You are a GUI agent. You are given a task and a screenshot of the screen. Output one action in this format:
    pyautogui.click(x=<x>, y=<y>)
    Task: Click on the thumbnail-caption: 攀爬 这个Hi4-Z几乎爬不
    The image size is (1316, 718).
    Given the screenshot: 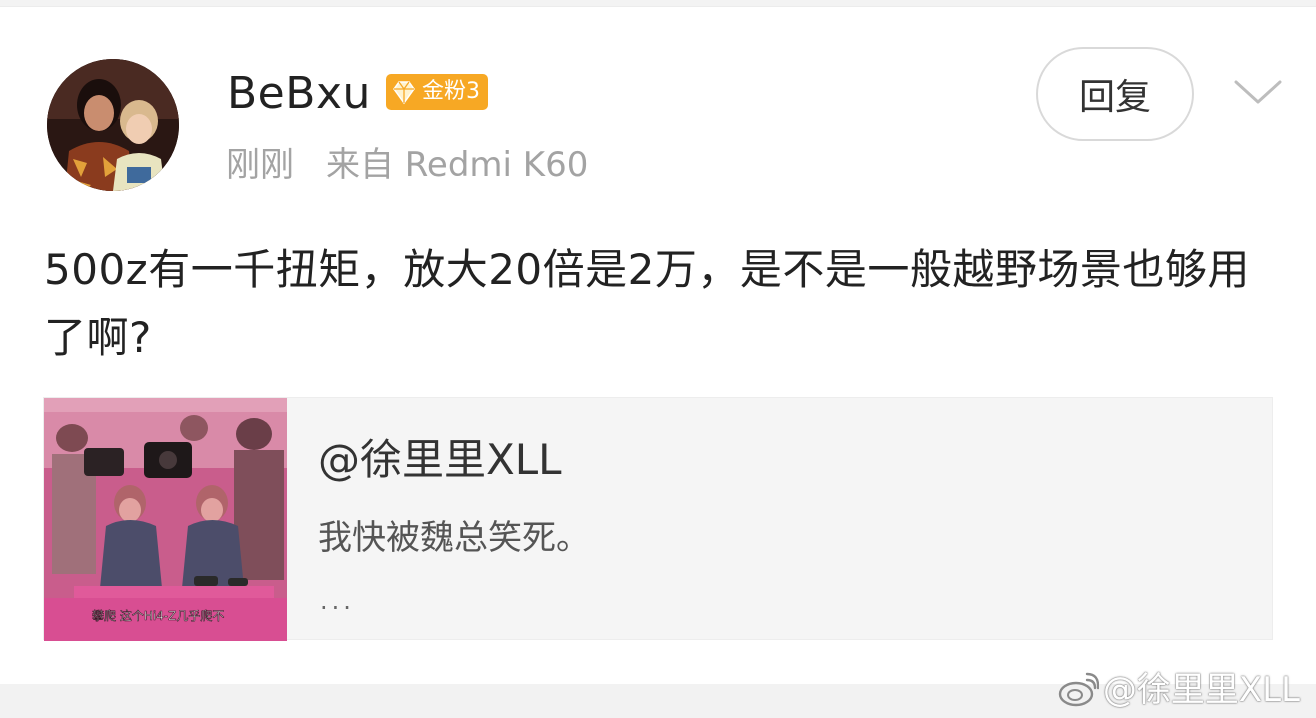 What is the action you would take?
    pyautogui.click(x=158, y=615)
    